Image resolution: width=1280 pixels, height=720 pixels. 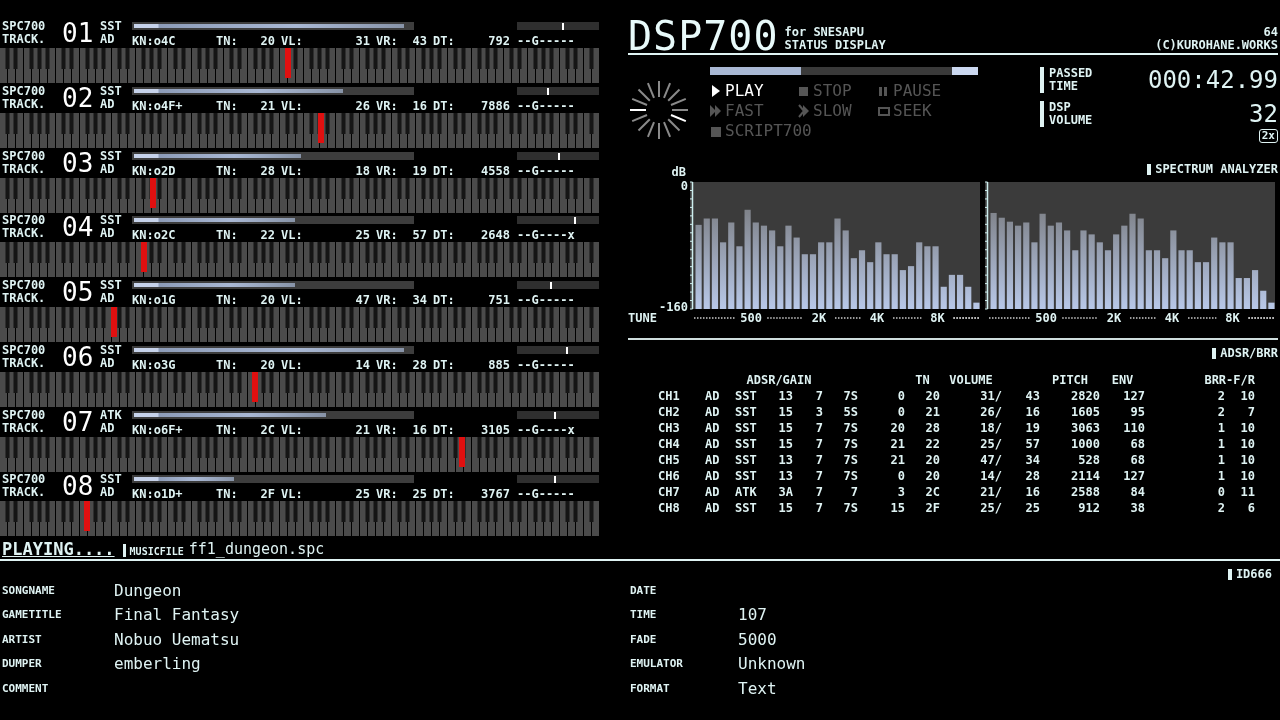 I want to click on field-value: o6F+, so click(x=168, y=430).